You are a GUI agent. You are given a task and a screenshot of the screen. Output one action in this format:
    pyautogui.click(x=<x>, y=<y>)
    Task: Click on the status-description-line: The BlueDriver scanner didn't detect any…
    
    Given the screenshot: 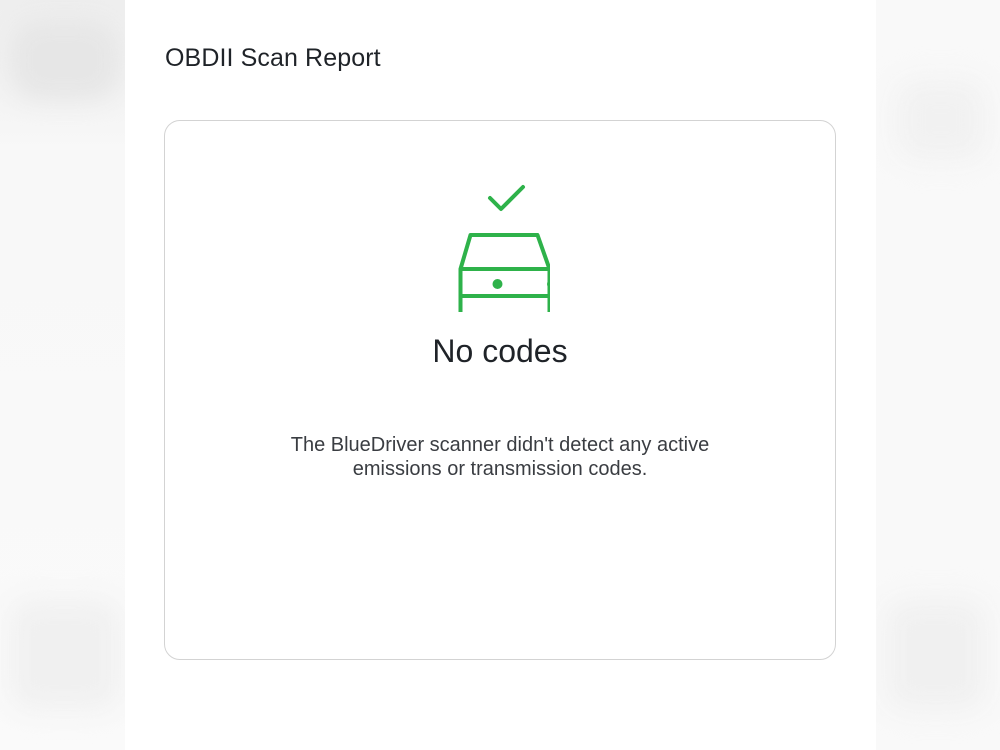 What is the action you would take?
    pyautogui.click(x=500, y=445)
    